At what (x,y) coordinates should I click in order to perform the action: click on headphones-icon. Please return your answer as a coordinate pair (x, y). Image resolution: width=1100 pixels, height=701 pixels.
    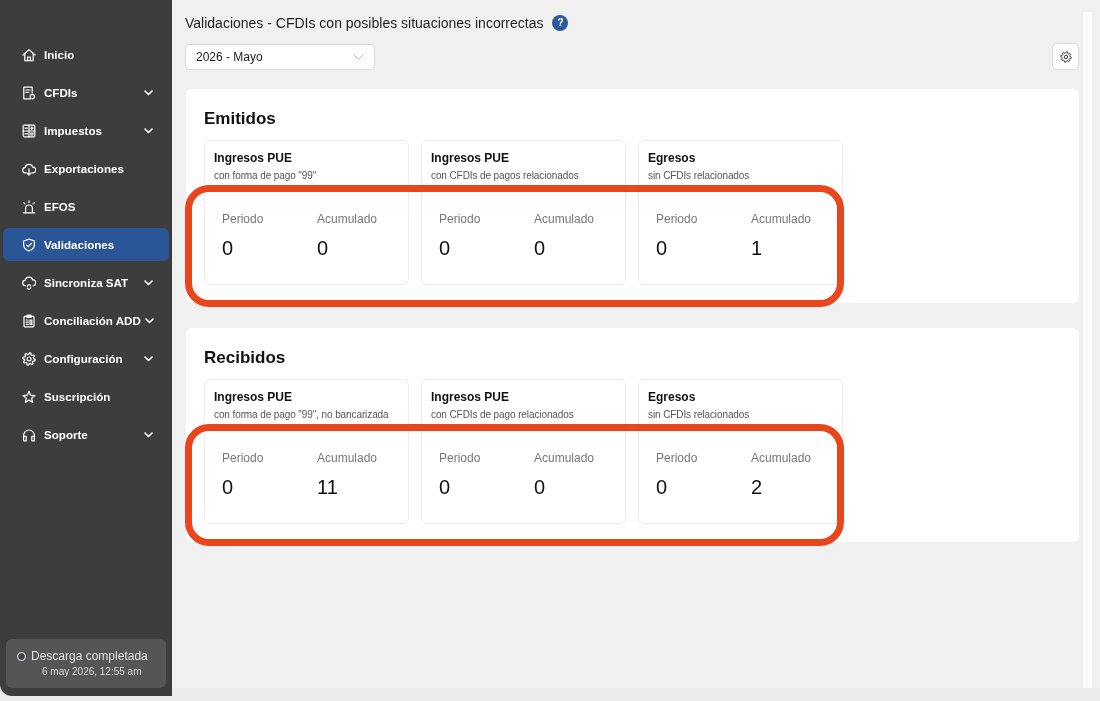
    Looking at the image, I should click on (29, 434).